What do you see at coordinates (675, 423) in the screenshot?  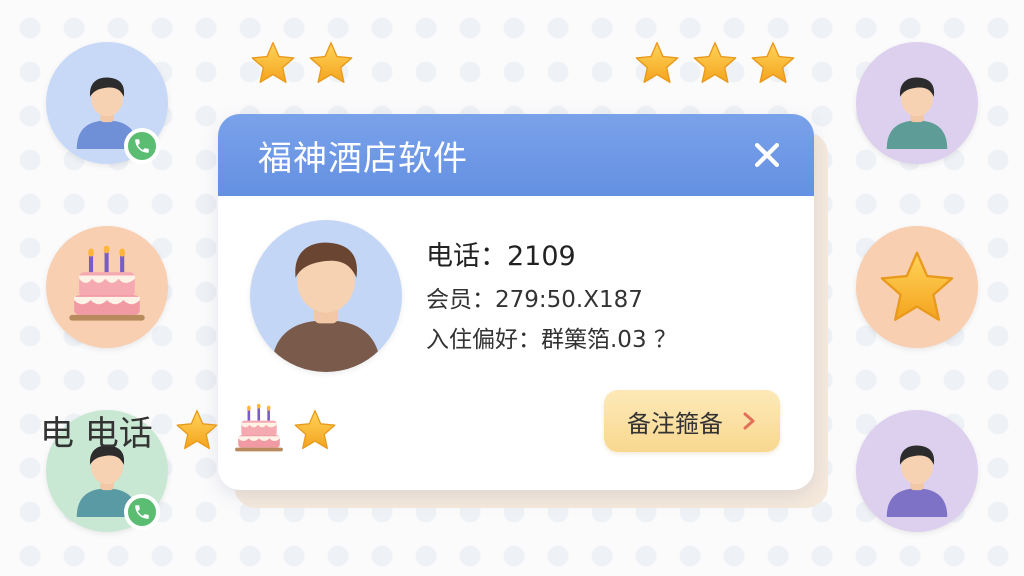 I see `note-button-label: 备注箍备` at bounding box center [675, 423].